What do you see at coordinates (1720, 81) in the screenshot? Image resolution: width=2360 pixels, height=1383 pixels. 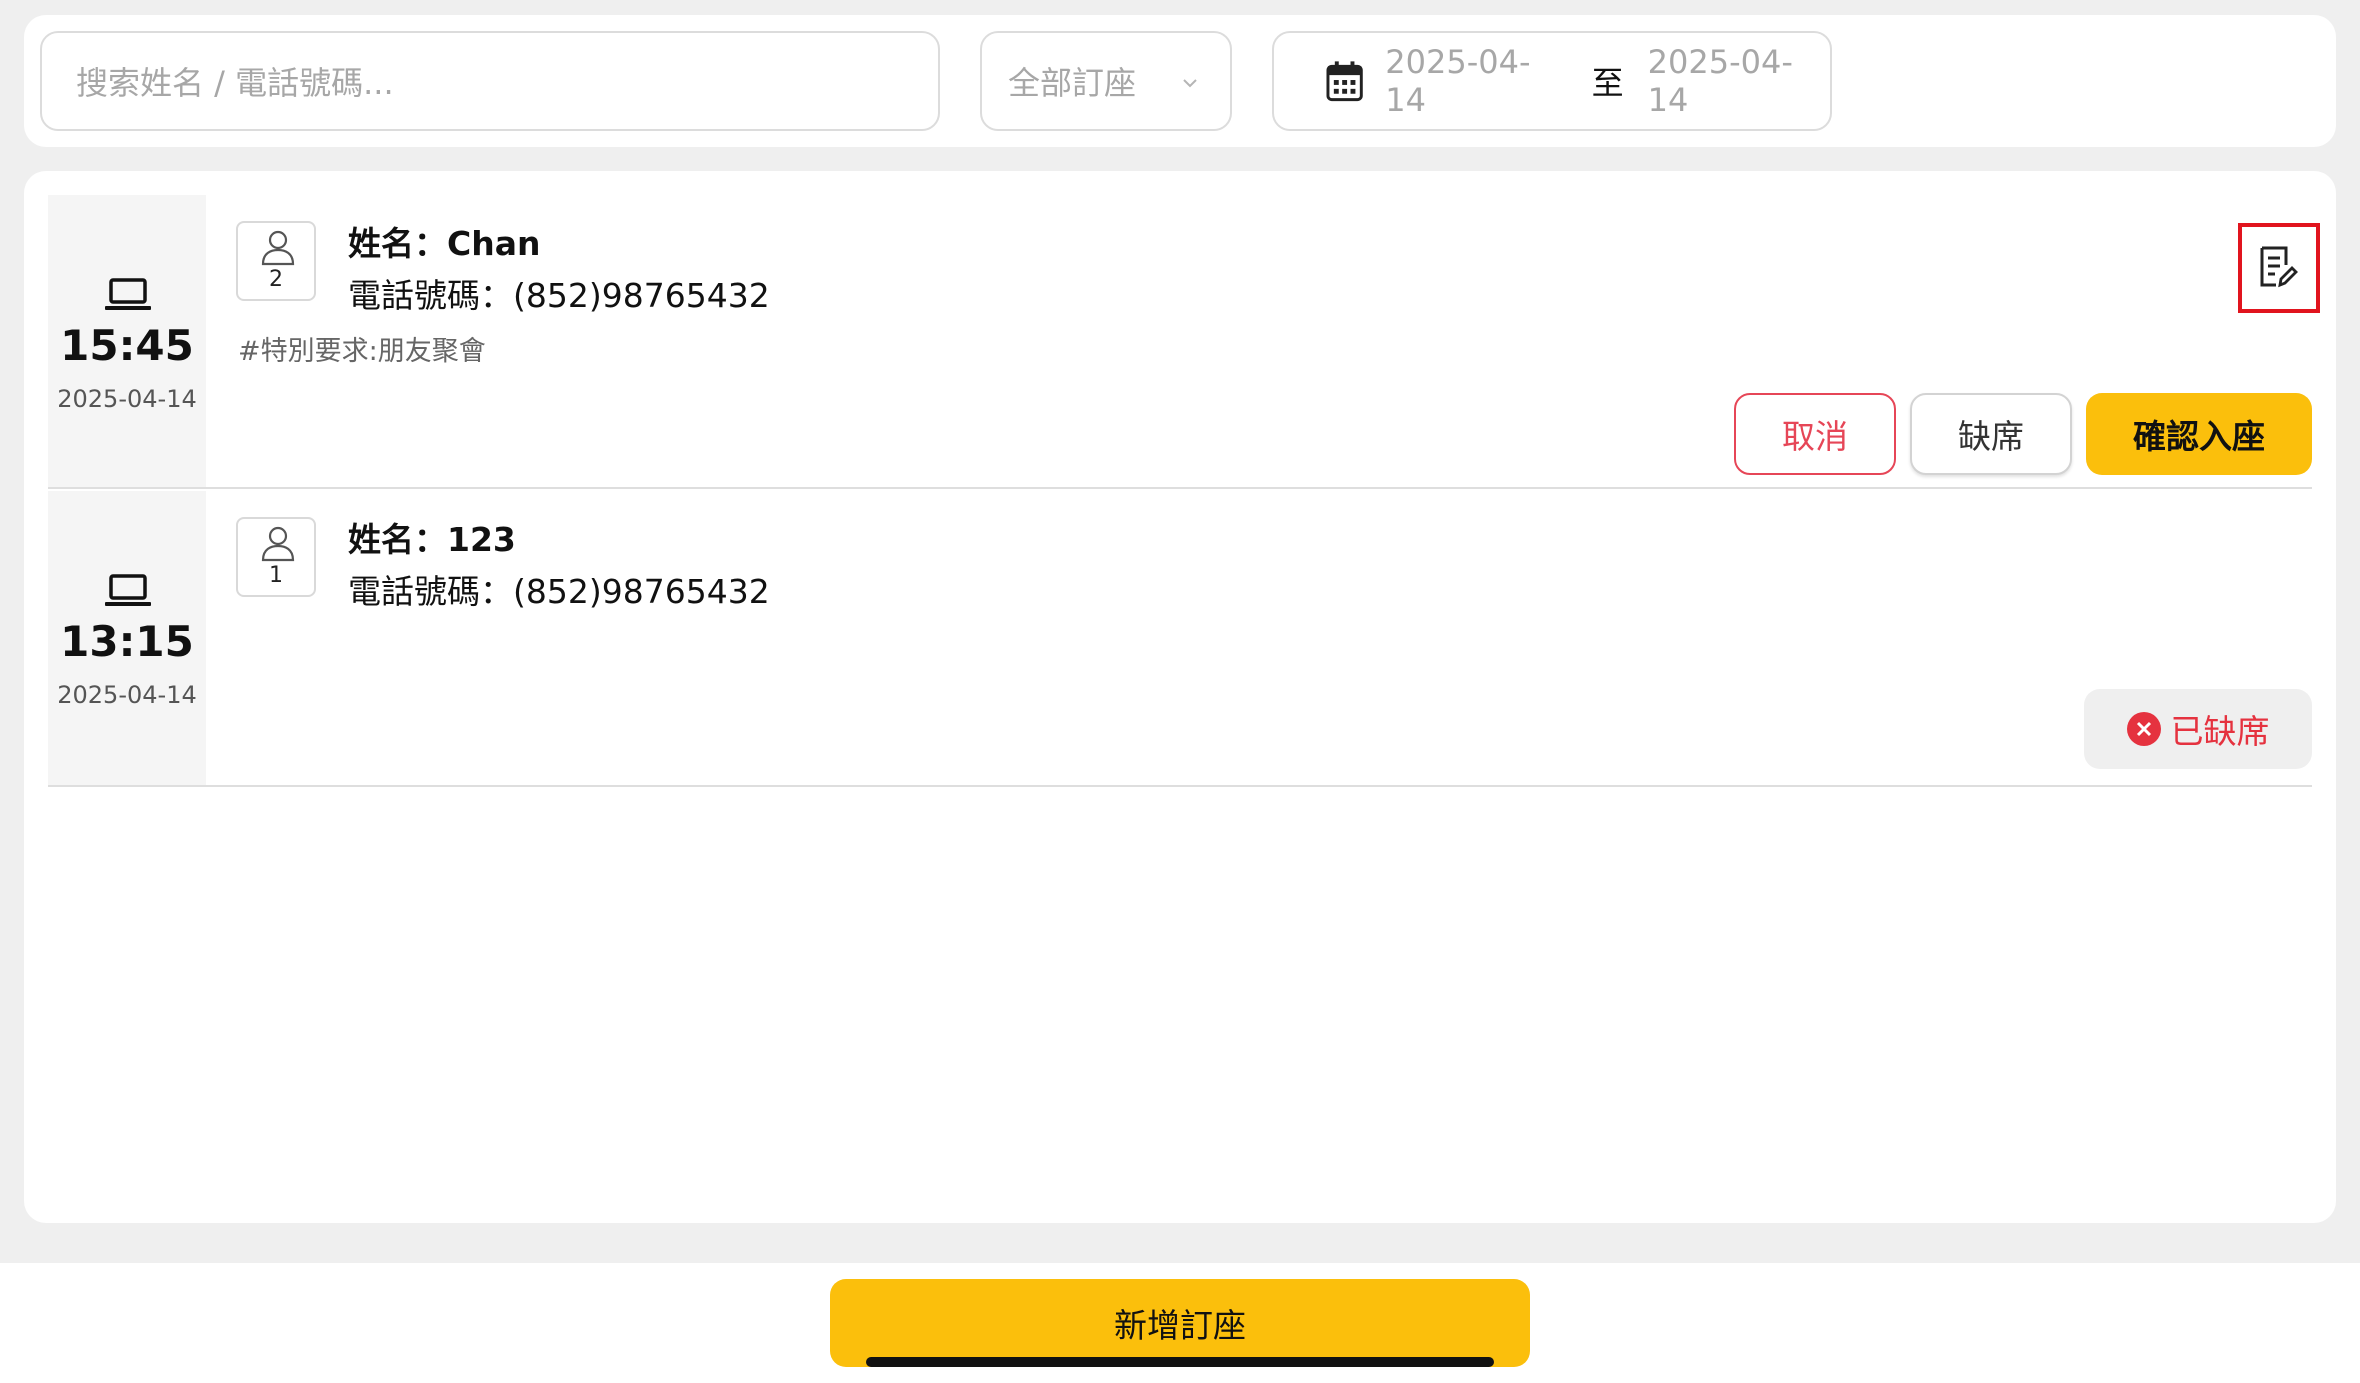 I see `date-to: 2025-04-14` at bounding box center [1720, 81].